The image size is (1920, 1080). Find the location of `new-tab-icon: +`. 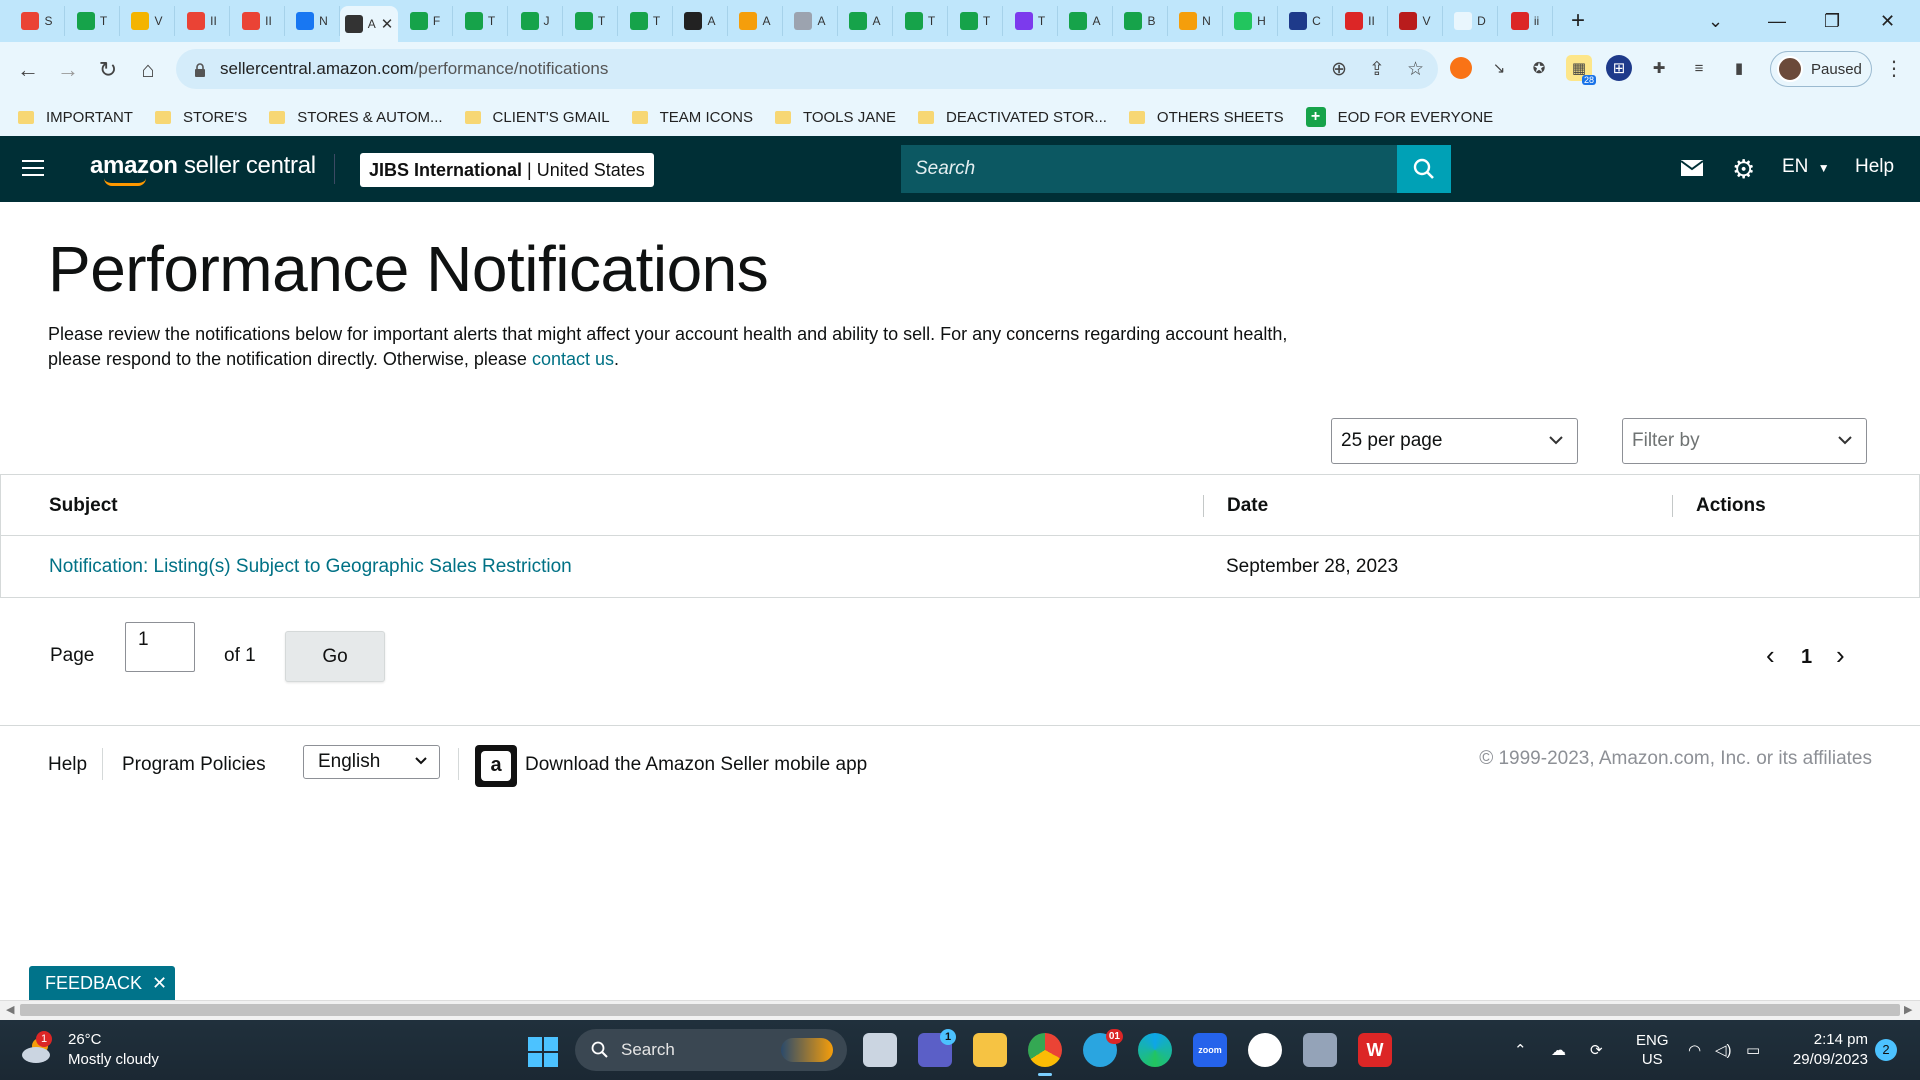

new-tab-icon: + is located at coordinates (1578, 21).